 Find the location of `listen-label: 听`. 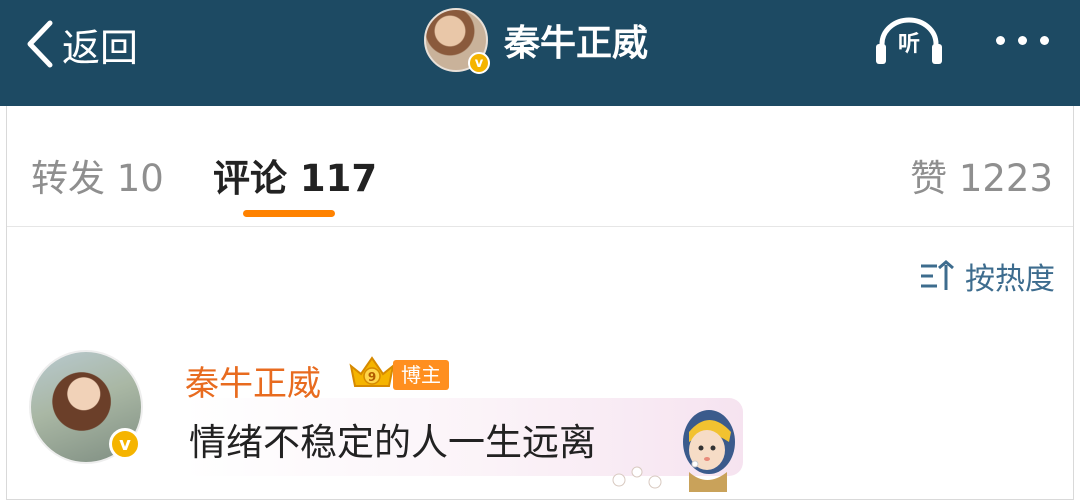

listen-label: 听 is located at coordinates (908, 44).